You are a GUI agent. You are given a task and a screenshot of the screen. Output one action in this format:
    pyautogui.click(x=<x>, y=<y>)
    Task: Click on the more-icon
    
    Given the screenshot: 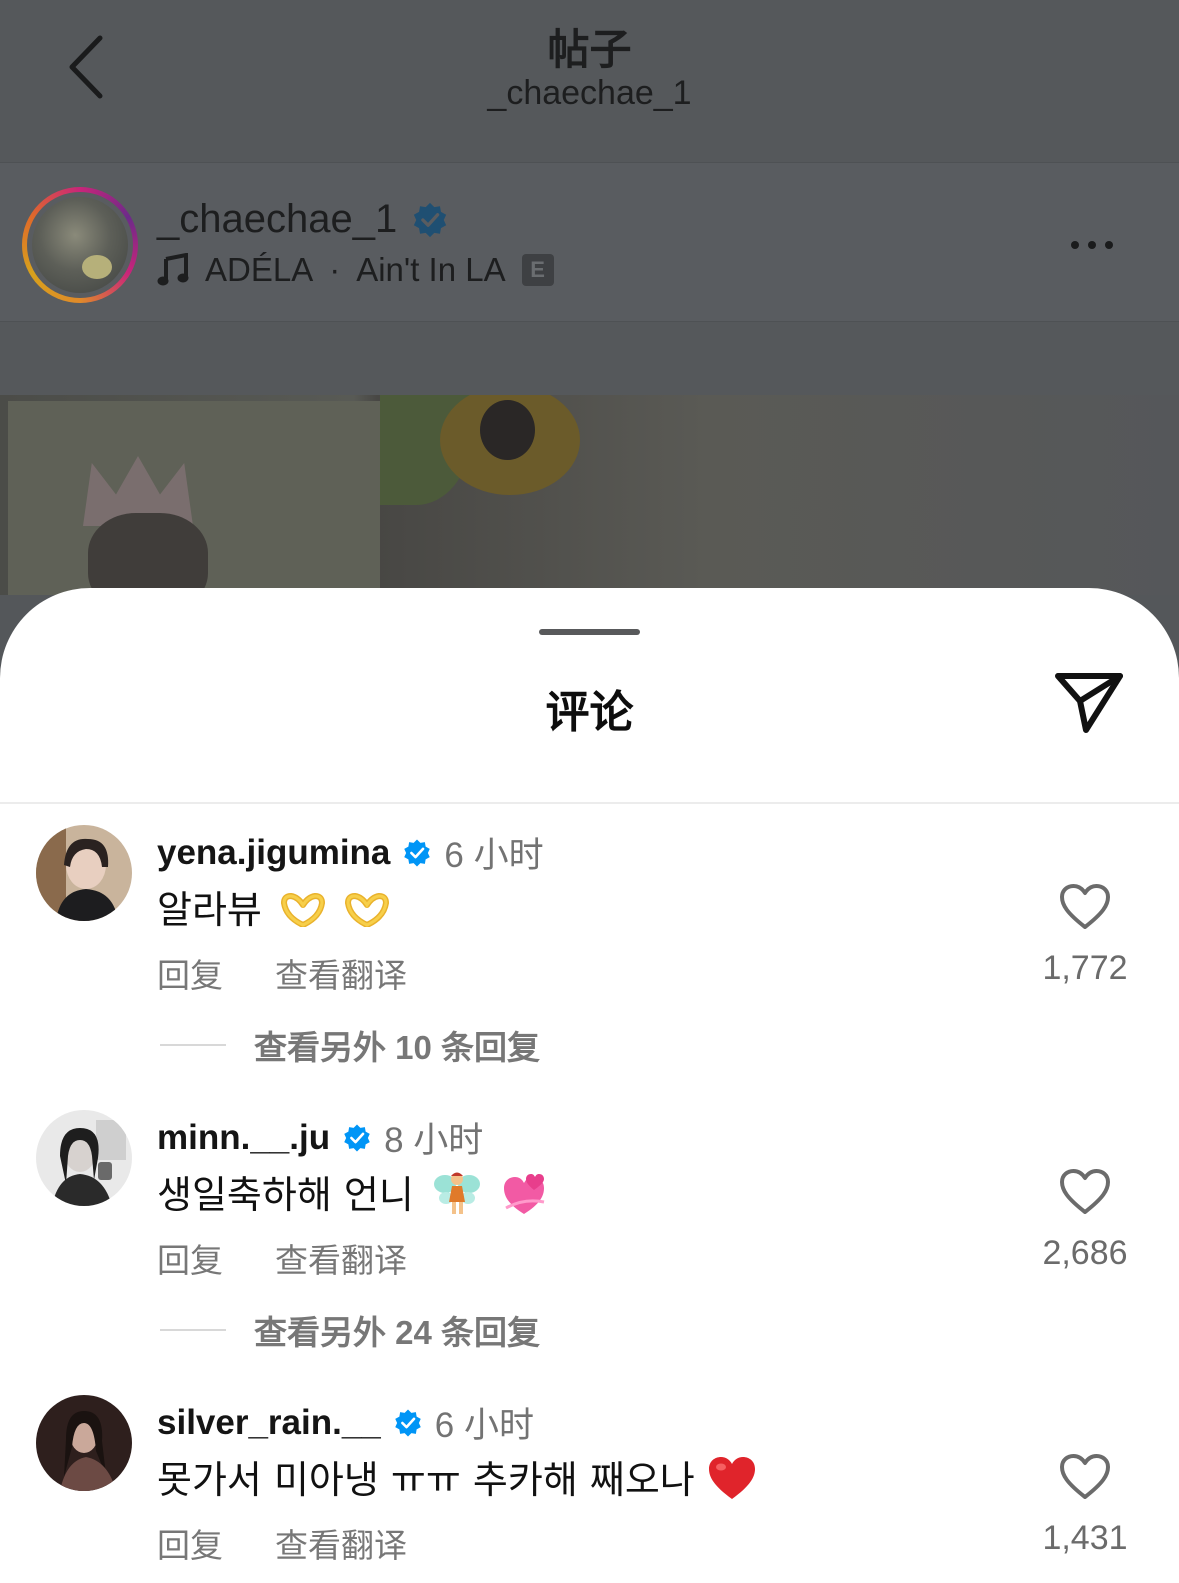 What is the action you would take?
    pyautogui.click(x=1092, y=245)
    